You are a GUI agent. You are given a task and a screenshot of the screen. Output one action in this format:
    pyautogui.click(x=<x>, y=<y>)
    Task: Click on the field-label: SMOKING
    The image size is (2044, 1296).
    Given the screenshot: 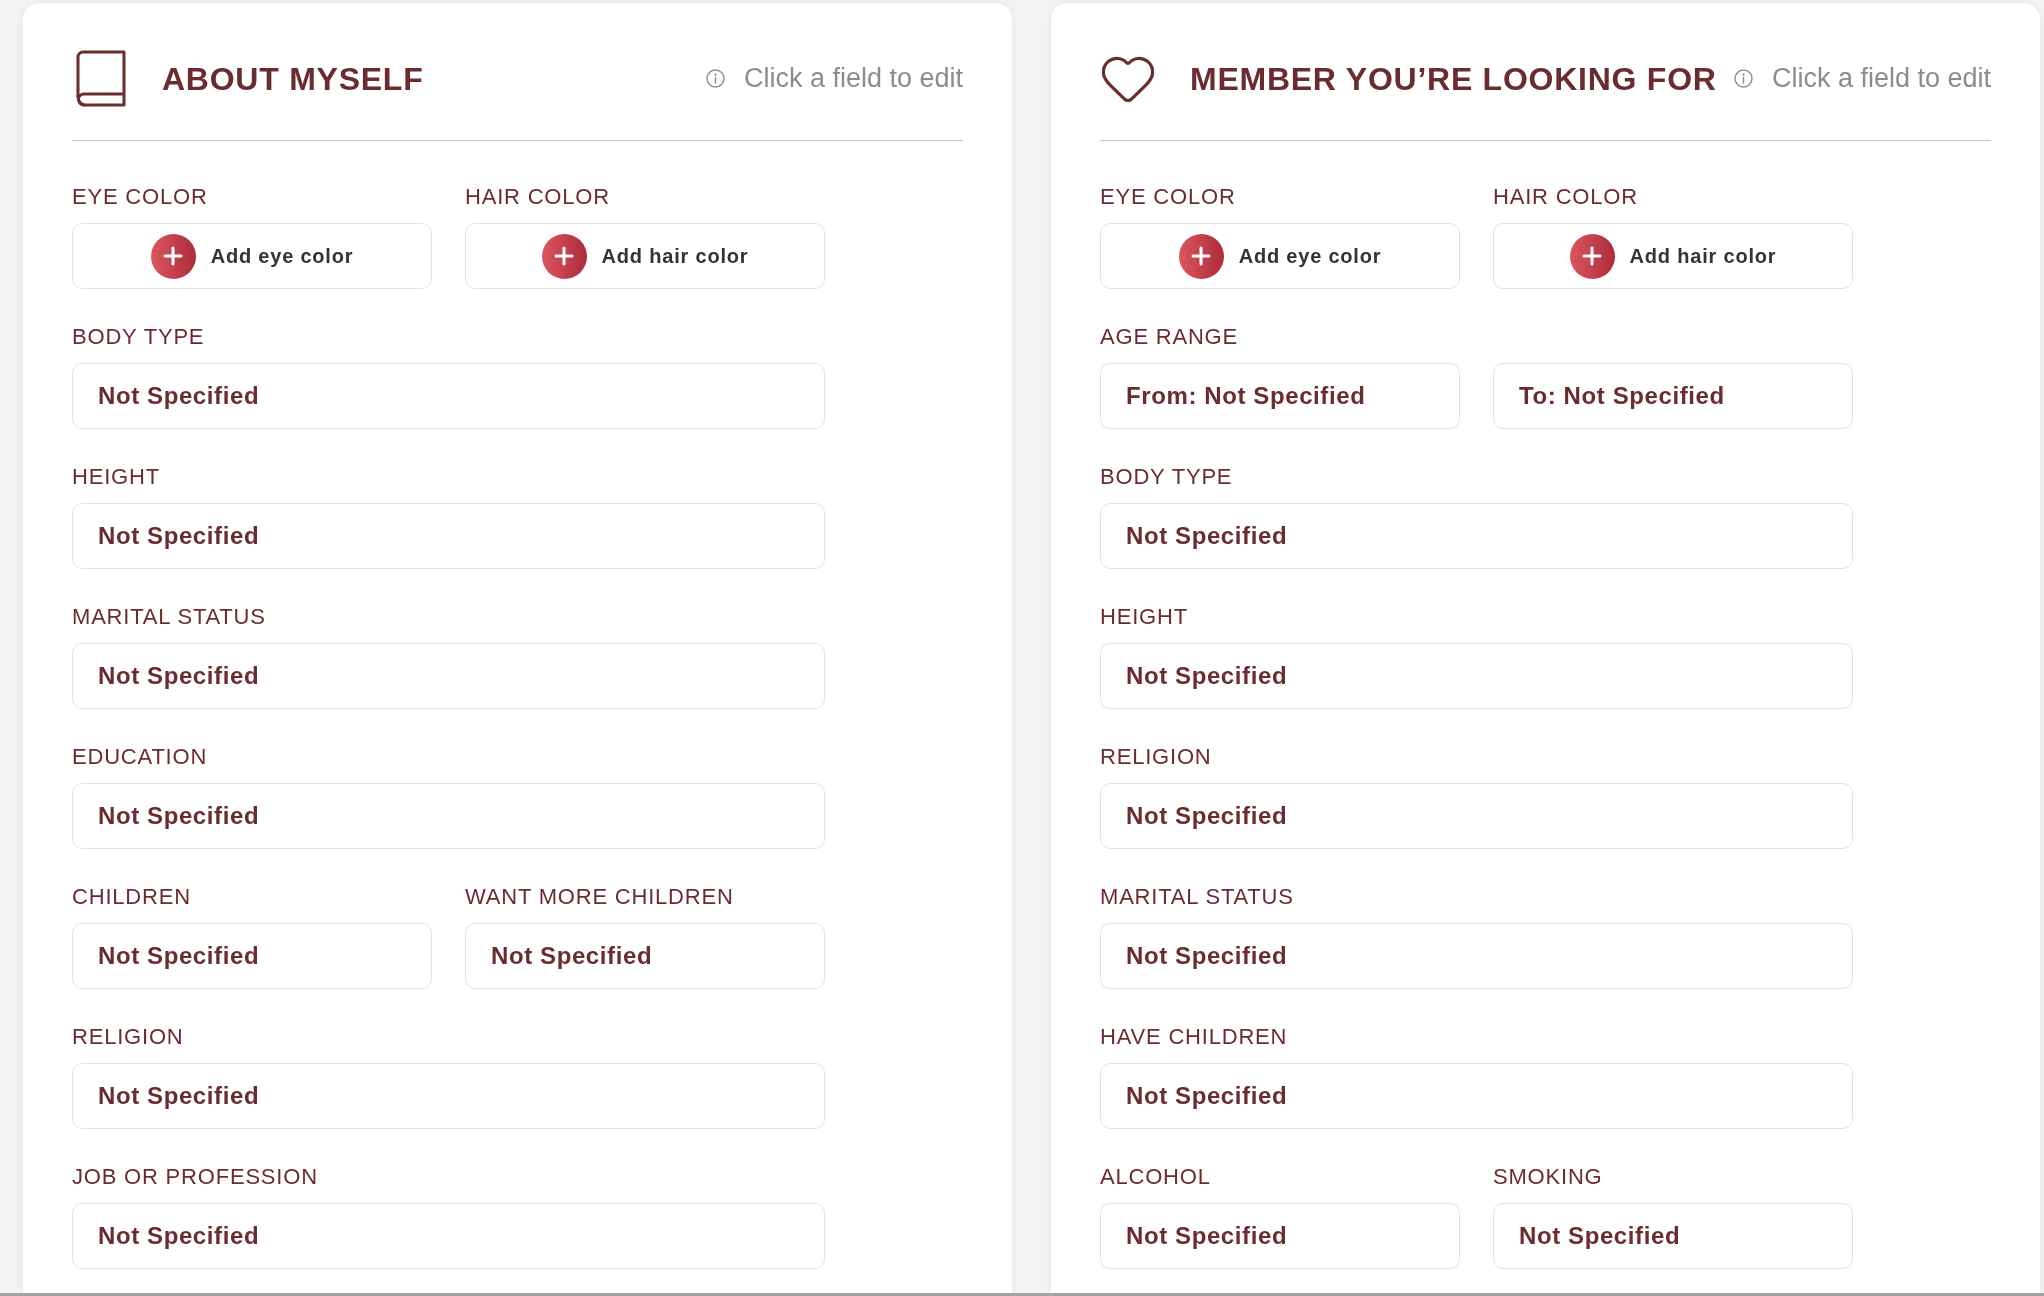 What is the action you would take?
    pyautogui.click(x=1548, y=1176)
    